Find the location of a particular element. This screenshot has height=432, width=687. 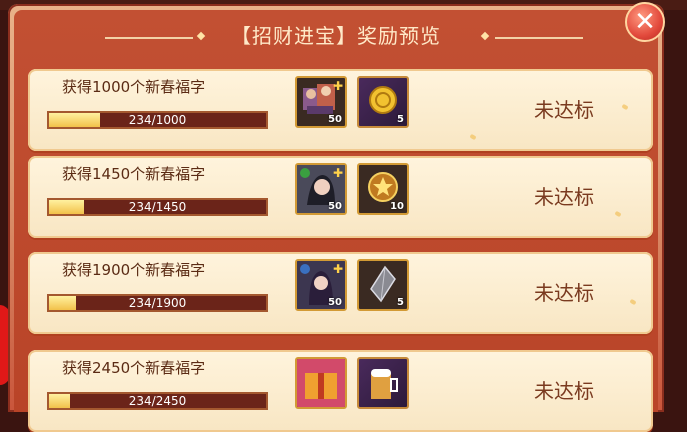

beer-mug-icon is located at coordinates (384, 384).